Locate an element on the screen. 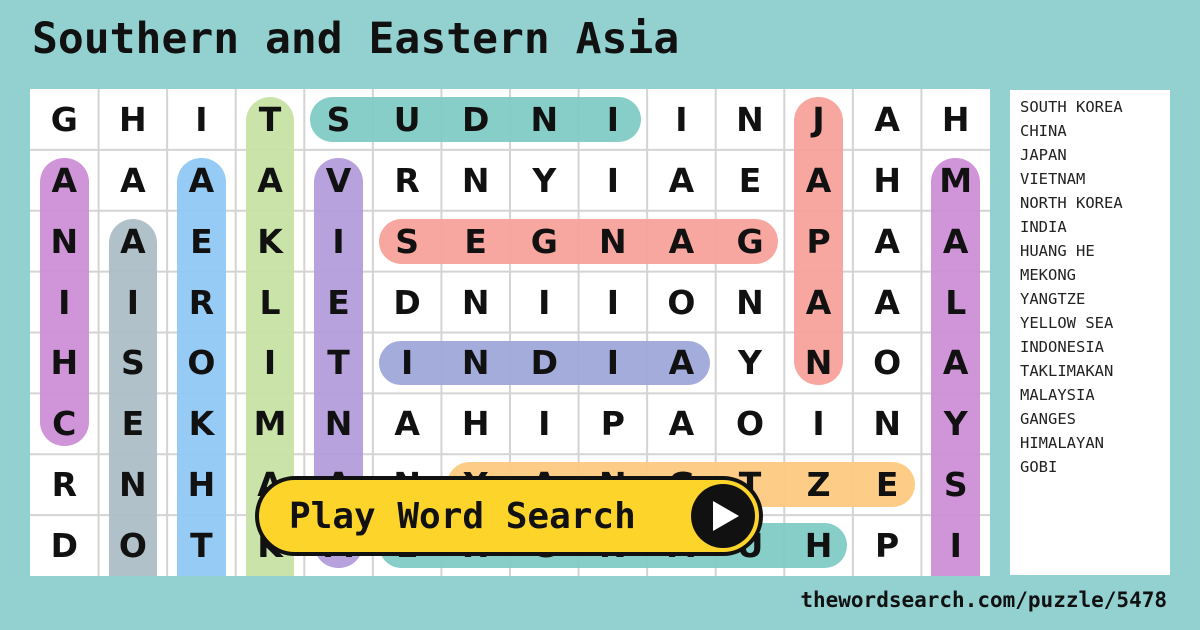  grid-cell: C is located at coordinates (64, 423).